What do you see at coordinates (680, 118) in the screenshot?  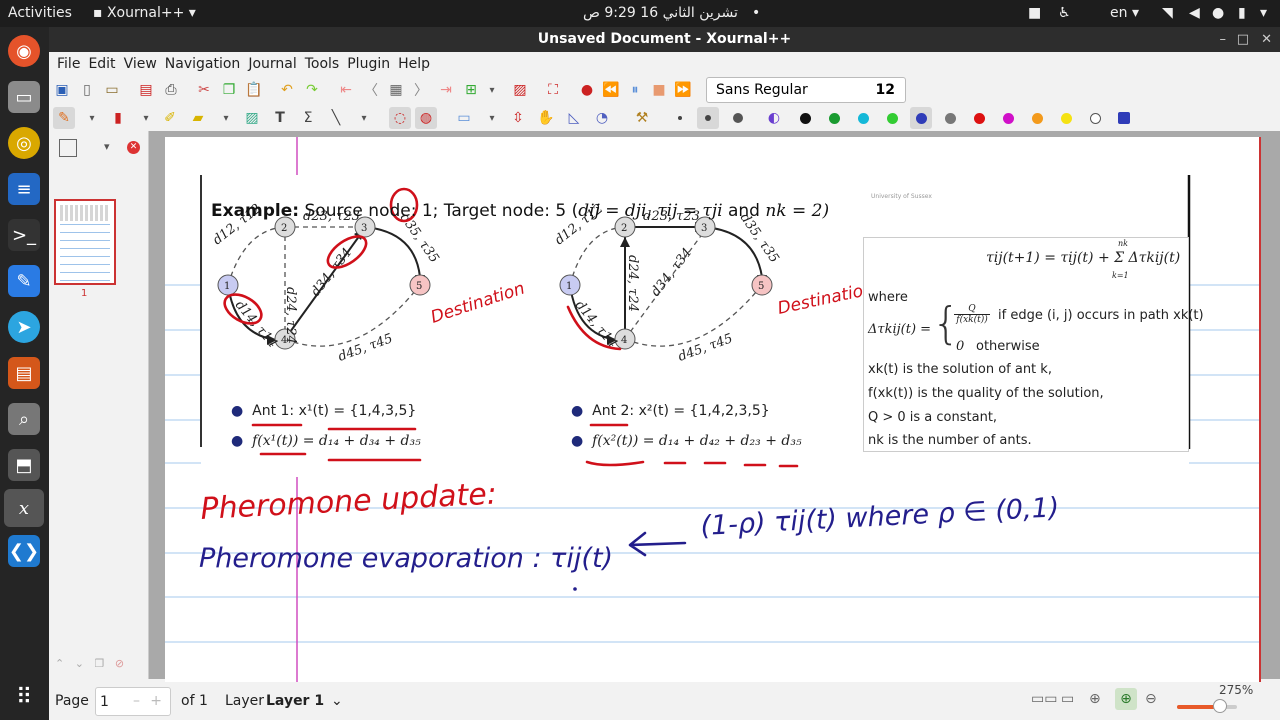 I see `thin-stroke-icon` at bounding box center [680, 118].